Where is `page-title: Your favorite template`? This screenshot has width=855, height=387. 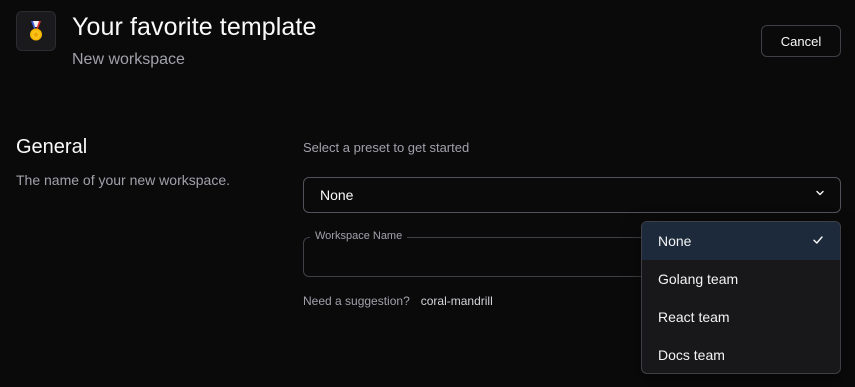
page-title: Your favorite template is located at coordinates (194, 27).